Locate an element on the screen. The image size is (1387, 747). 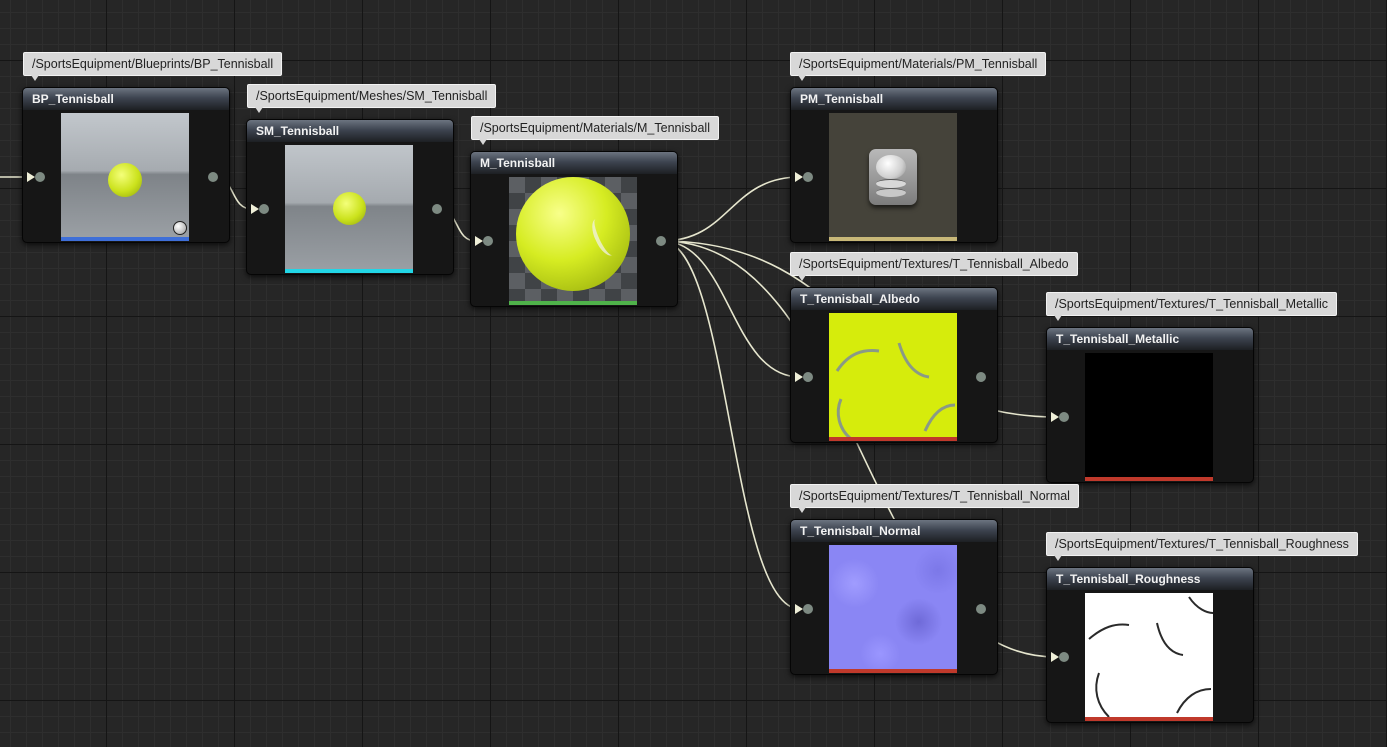
node-t-tennisball-albedo: T_Tennisball_Albedo is located at coordinates (894, 365).